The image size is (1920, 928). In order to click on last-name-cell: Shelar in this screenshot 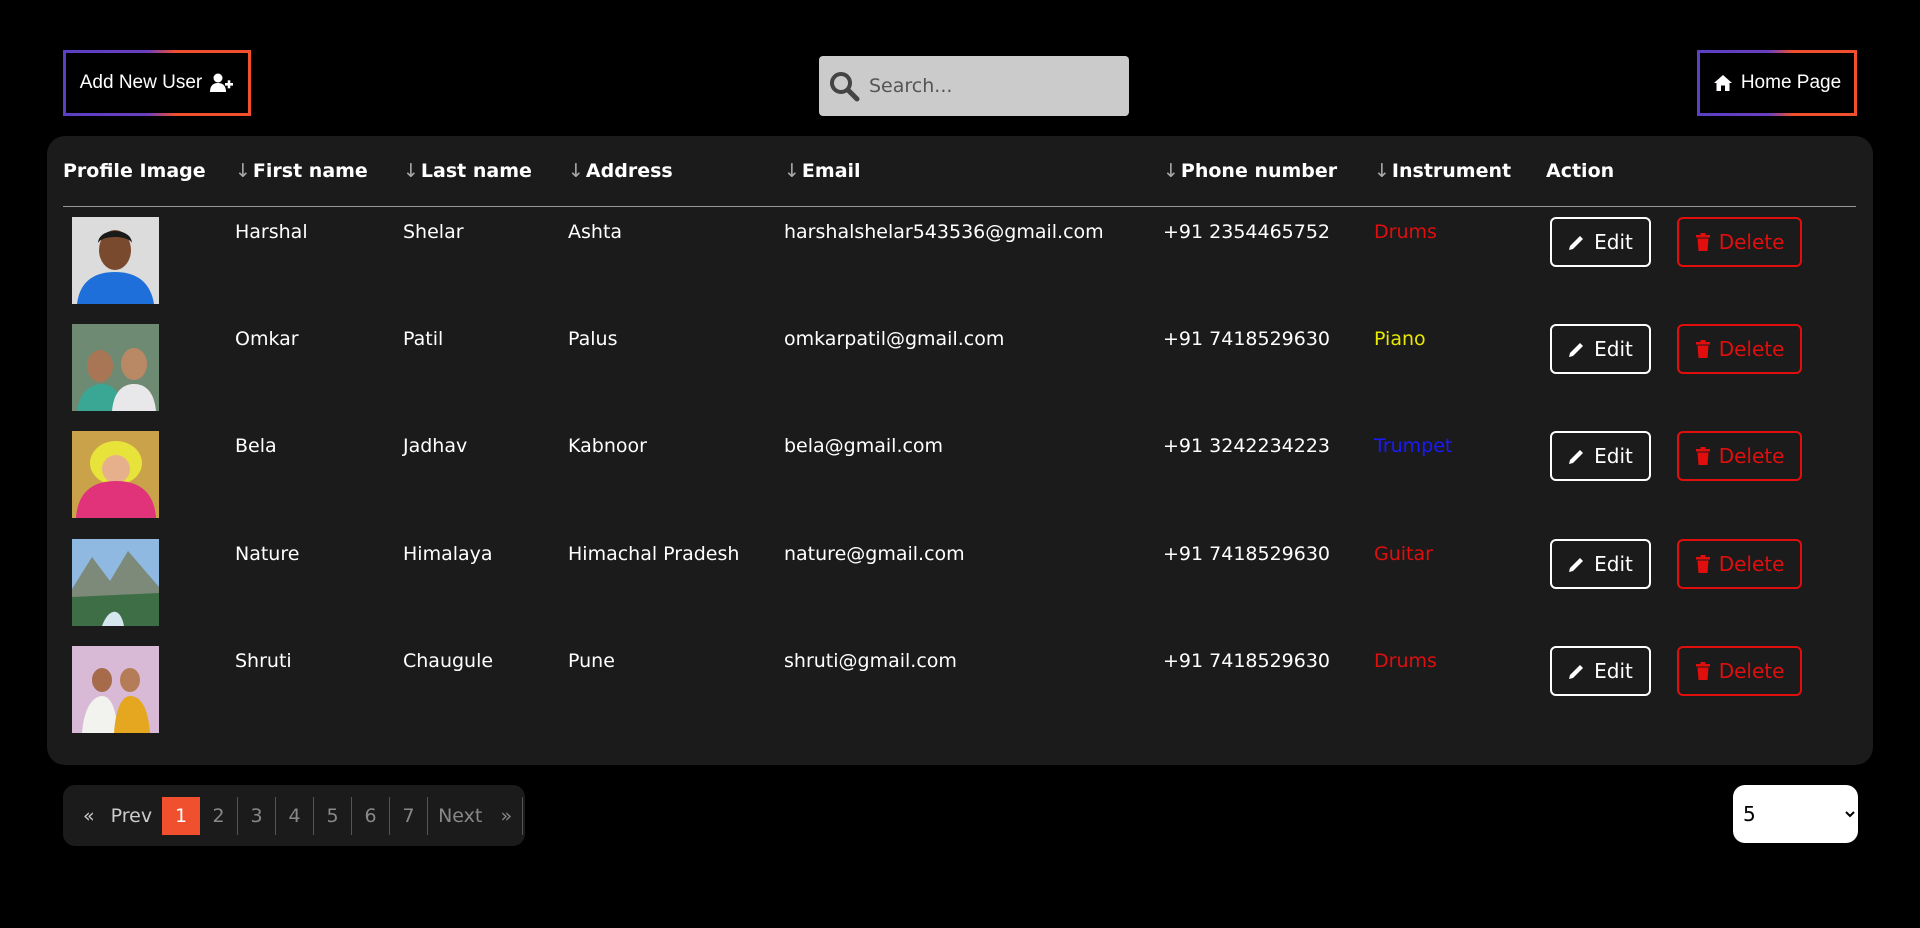, I will do `click(433, 231)`.